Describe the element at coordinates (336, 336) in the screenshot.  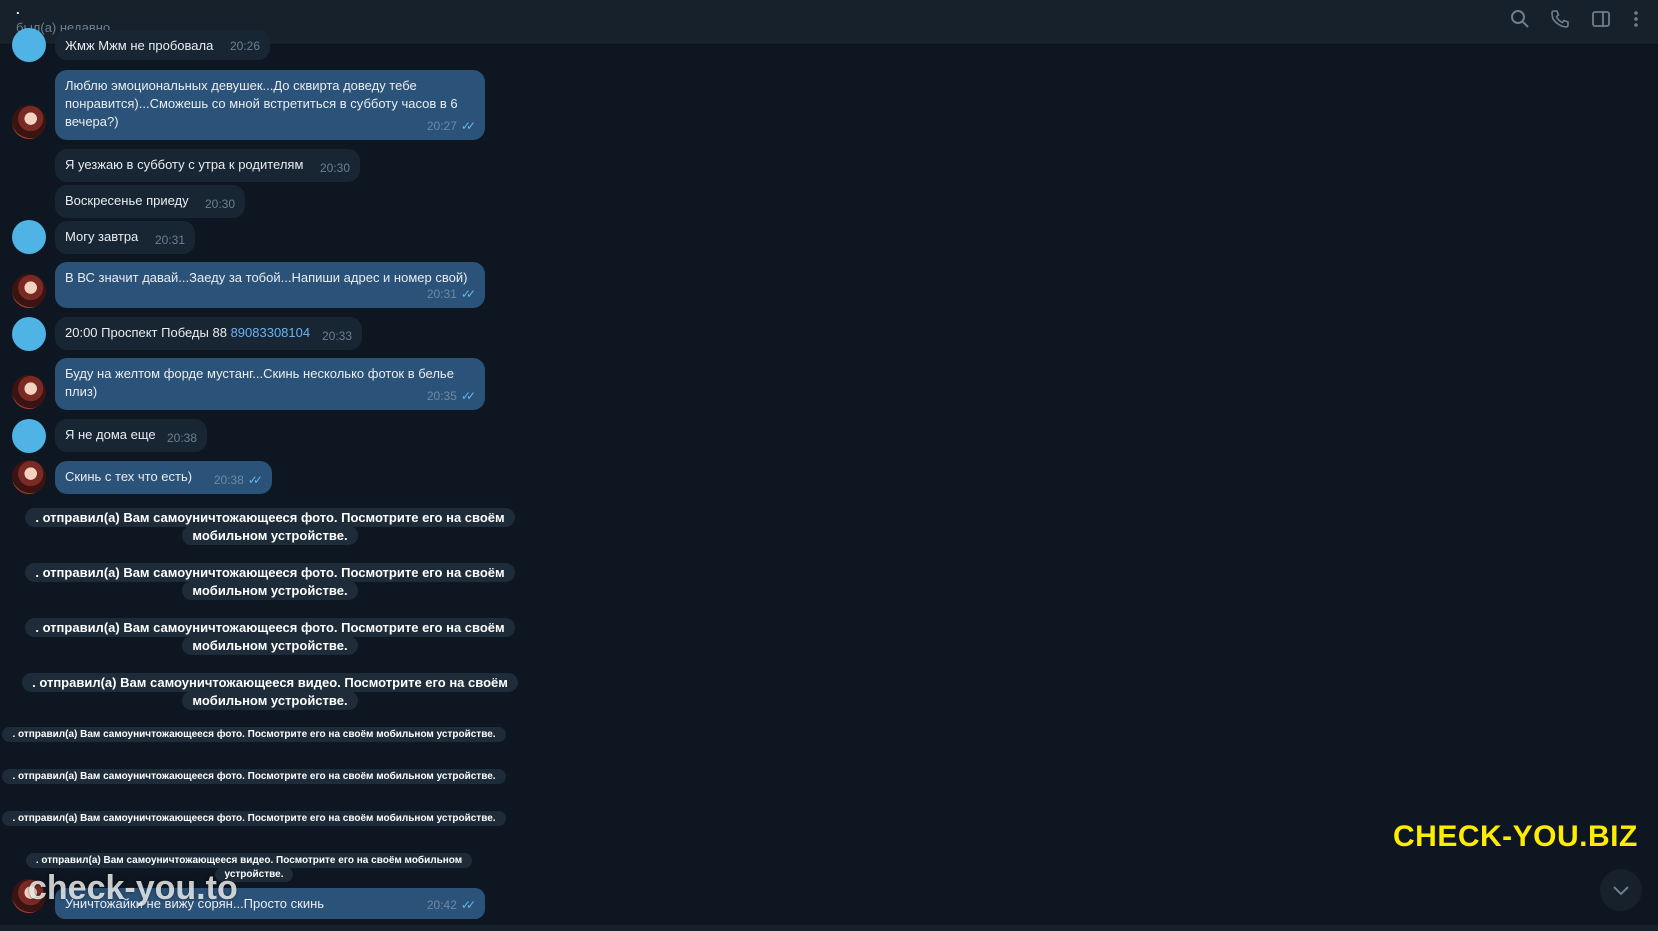
I see `message-time: 20:33` at that location.